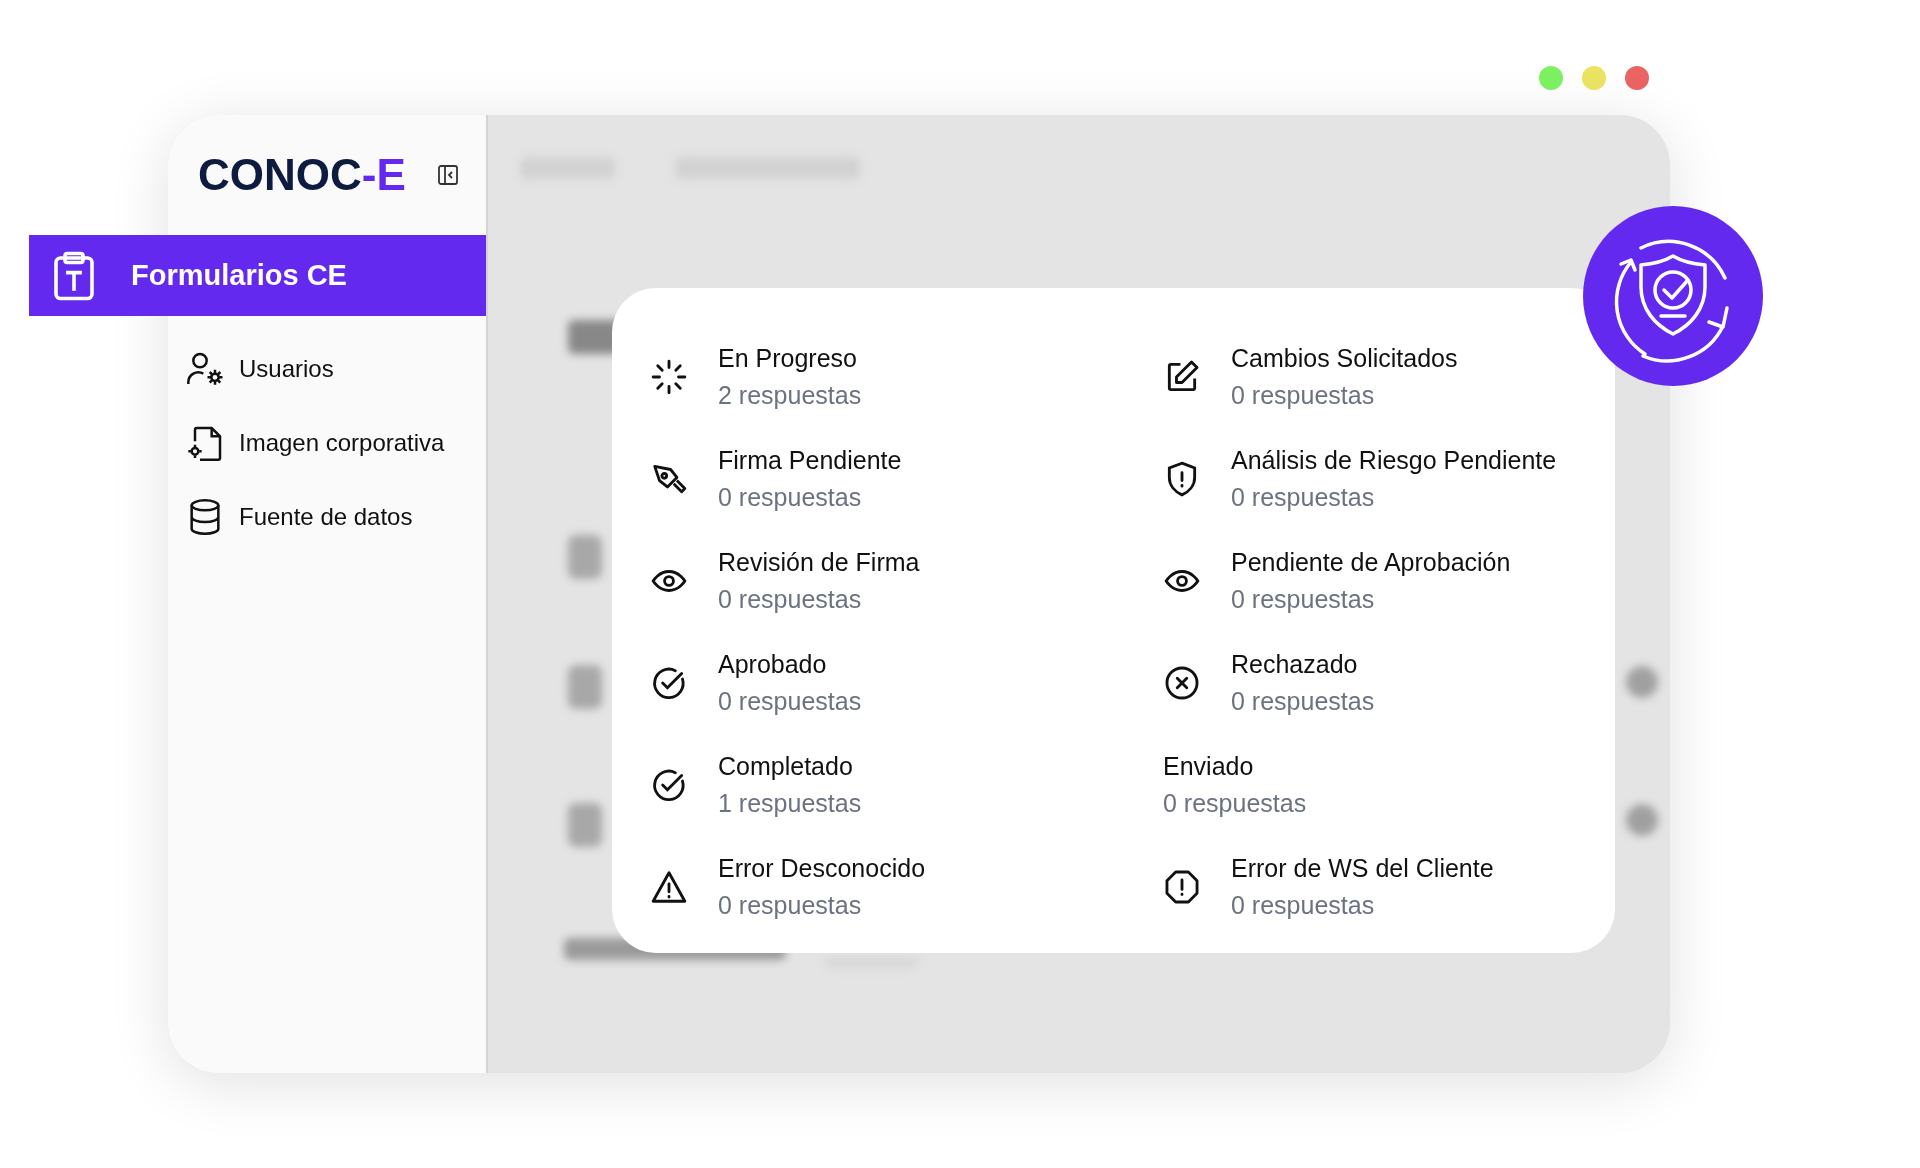 This screenshot has width=1920, height=1168. Describe the element at coordinates (810, 460) in the screenshot. I see `status-title: Firma Pendiente` at that location.